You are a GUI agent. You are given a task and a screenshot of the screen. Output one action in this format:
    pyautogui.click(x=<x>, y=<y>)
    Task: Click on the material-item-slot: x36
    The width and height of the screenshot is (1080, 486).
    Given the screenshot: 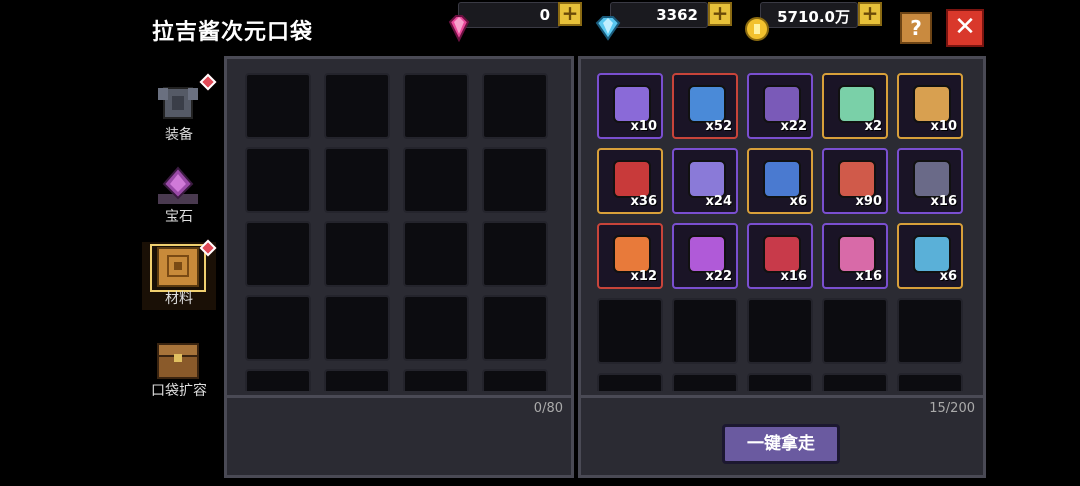 What is the action you would take?
    pyautogui.click(x=630, y=181)
    